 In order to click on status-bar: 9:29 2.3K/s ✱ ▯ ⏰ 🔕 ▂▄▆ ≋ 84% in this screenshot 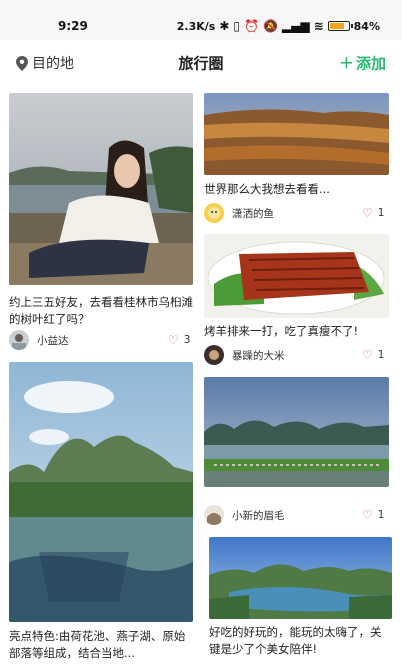, I will do `click(201, 20)`.